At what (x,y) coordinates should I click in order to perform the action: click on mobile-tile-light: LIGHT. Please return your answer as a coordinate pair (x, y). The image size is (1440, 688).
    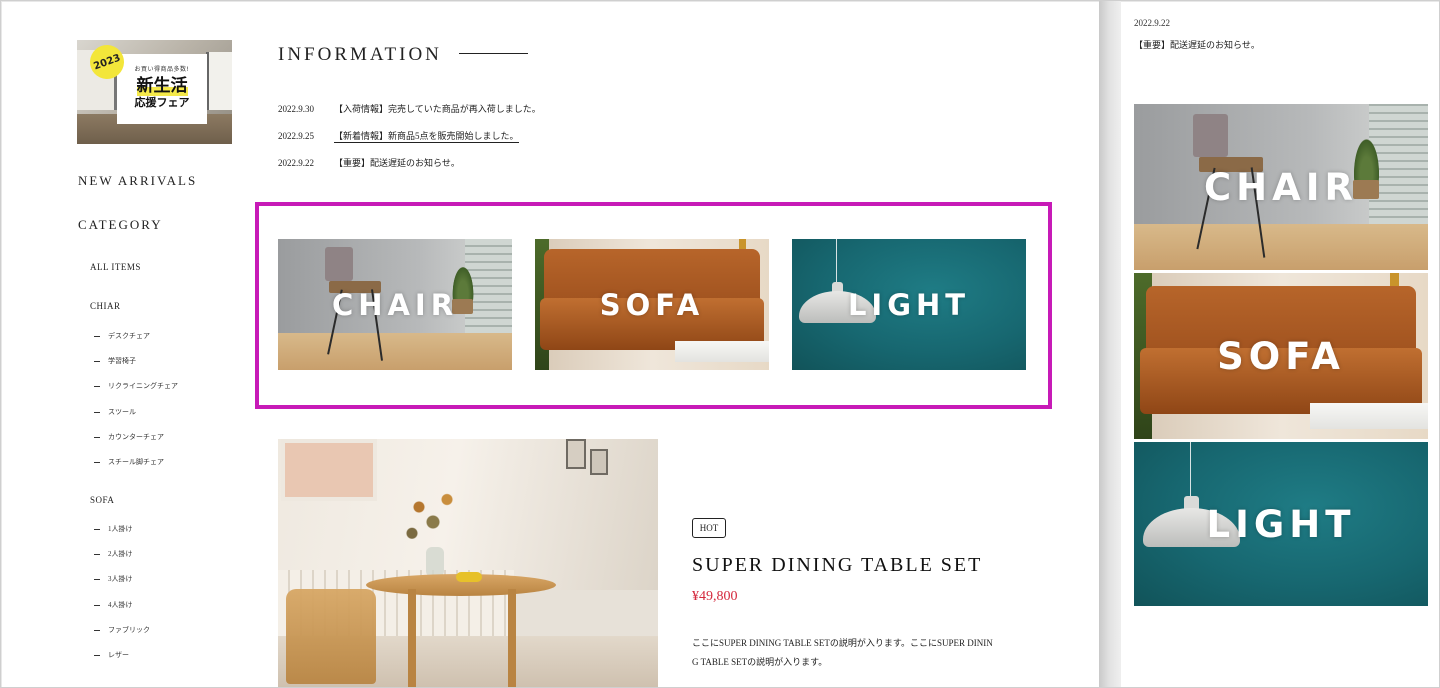
    Looking at the image, I should click on (1281, 524).